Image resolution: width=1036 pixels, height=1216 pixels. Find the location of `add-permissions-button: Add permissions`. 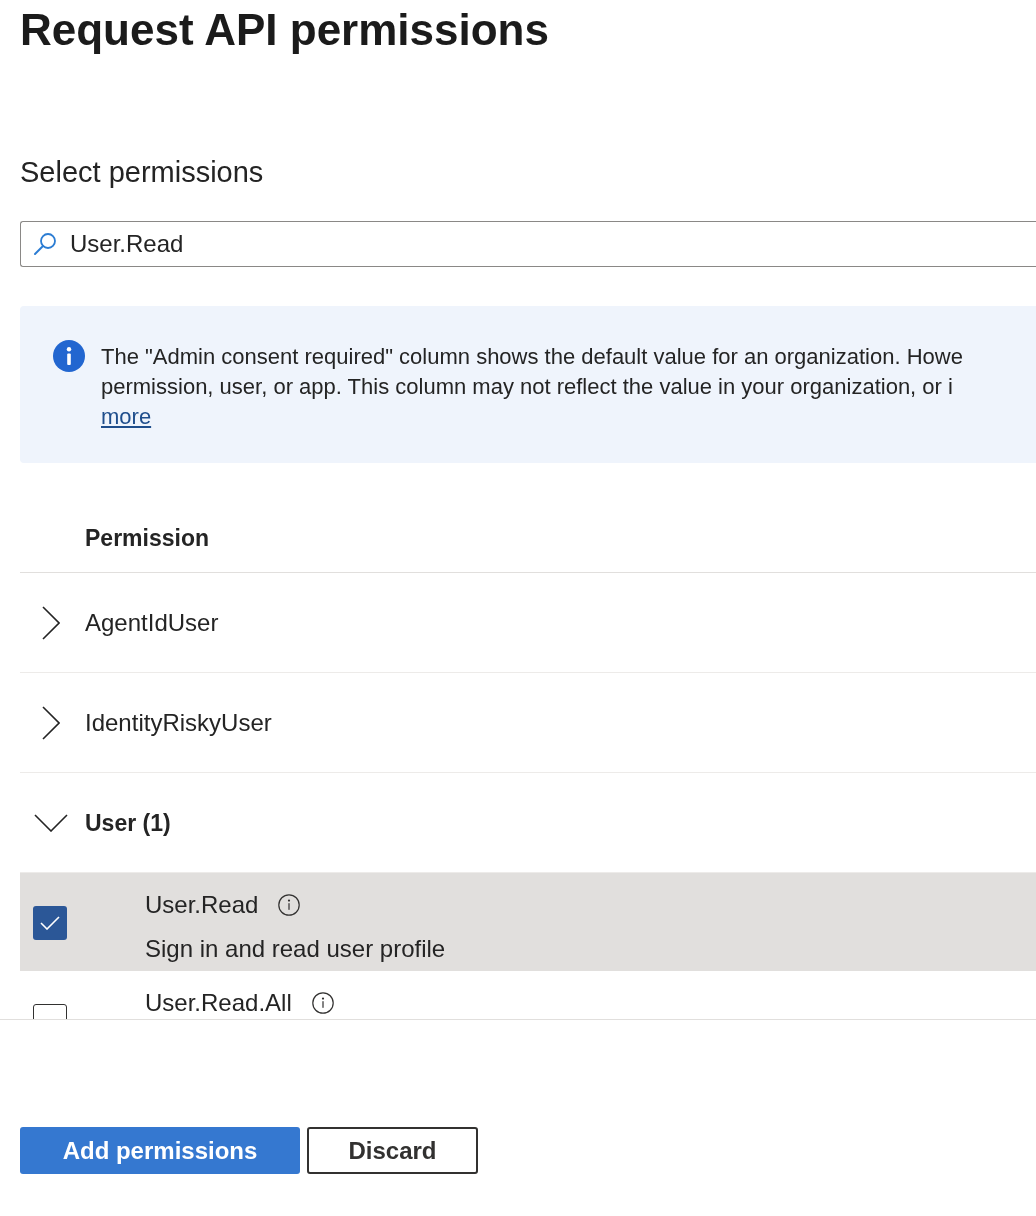

add-permissions-button: Add permissions is located at coordinates (160, 1150).